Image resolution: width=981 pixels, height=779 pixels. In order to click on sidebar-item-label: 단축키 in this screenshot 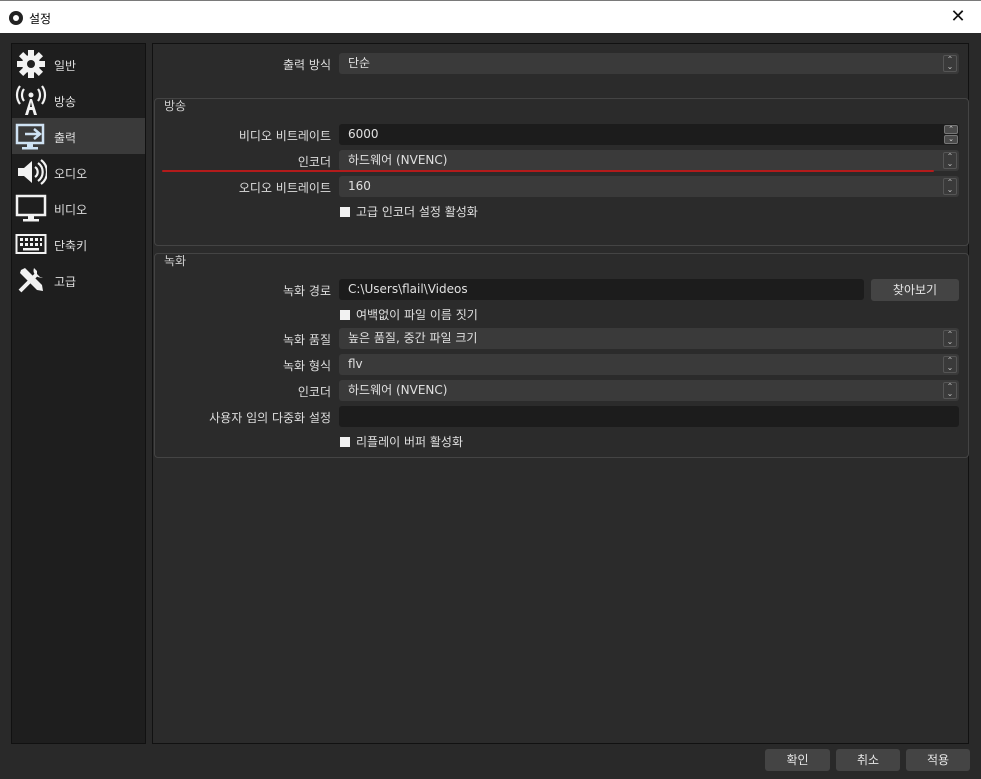, I will do `click(71, 246)`.